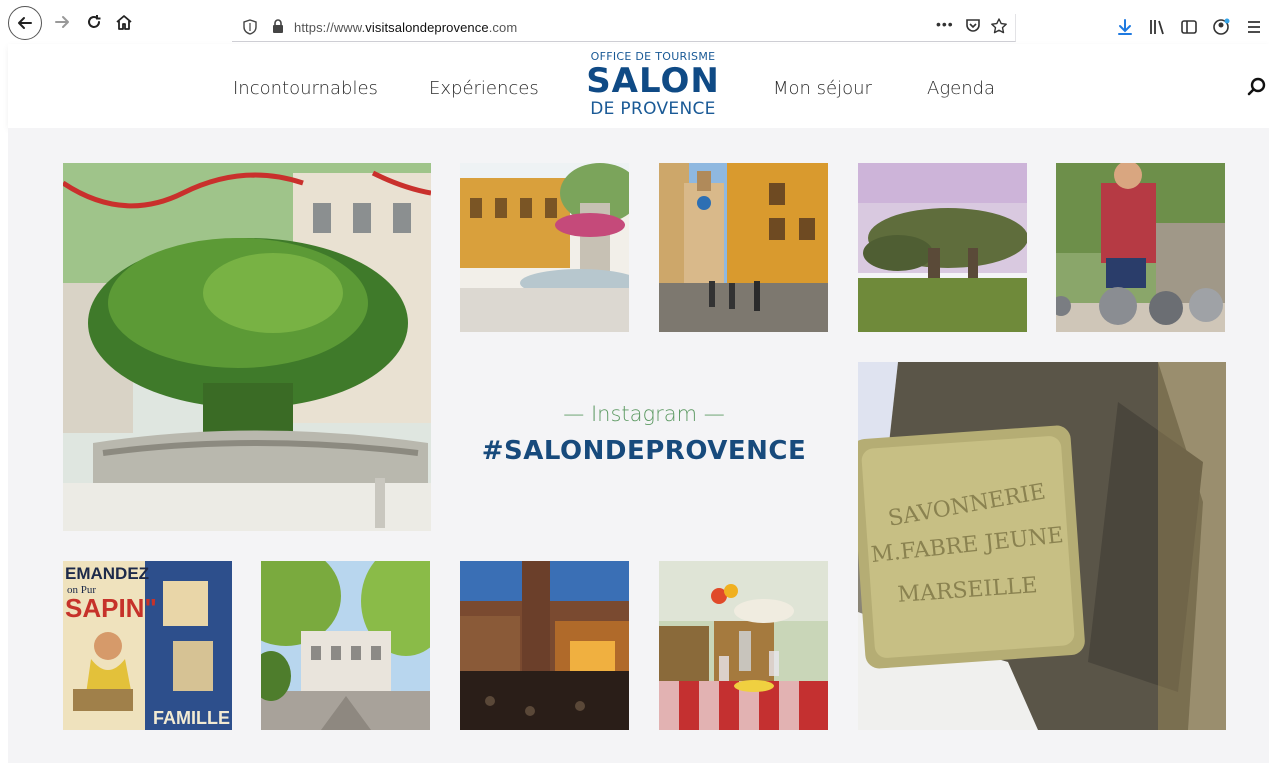  What do you see at coordinates (1221, 27) in the screenshot?
I see `account-icon` at bounding box center [1221, 27].